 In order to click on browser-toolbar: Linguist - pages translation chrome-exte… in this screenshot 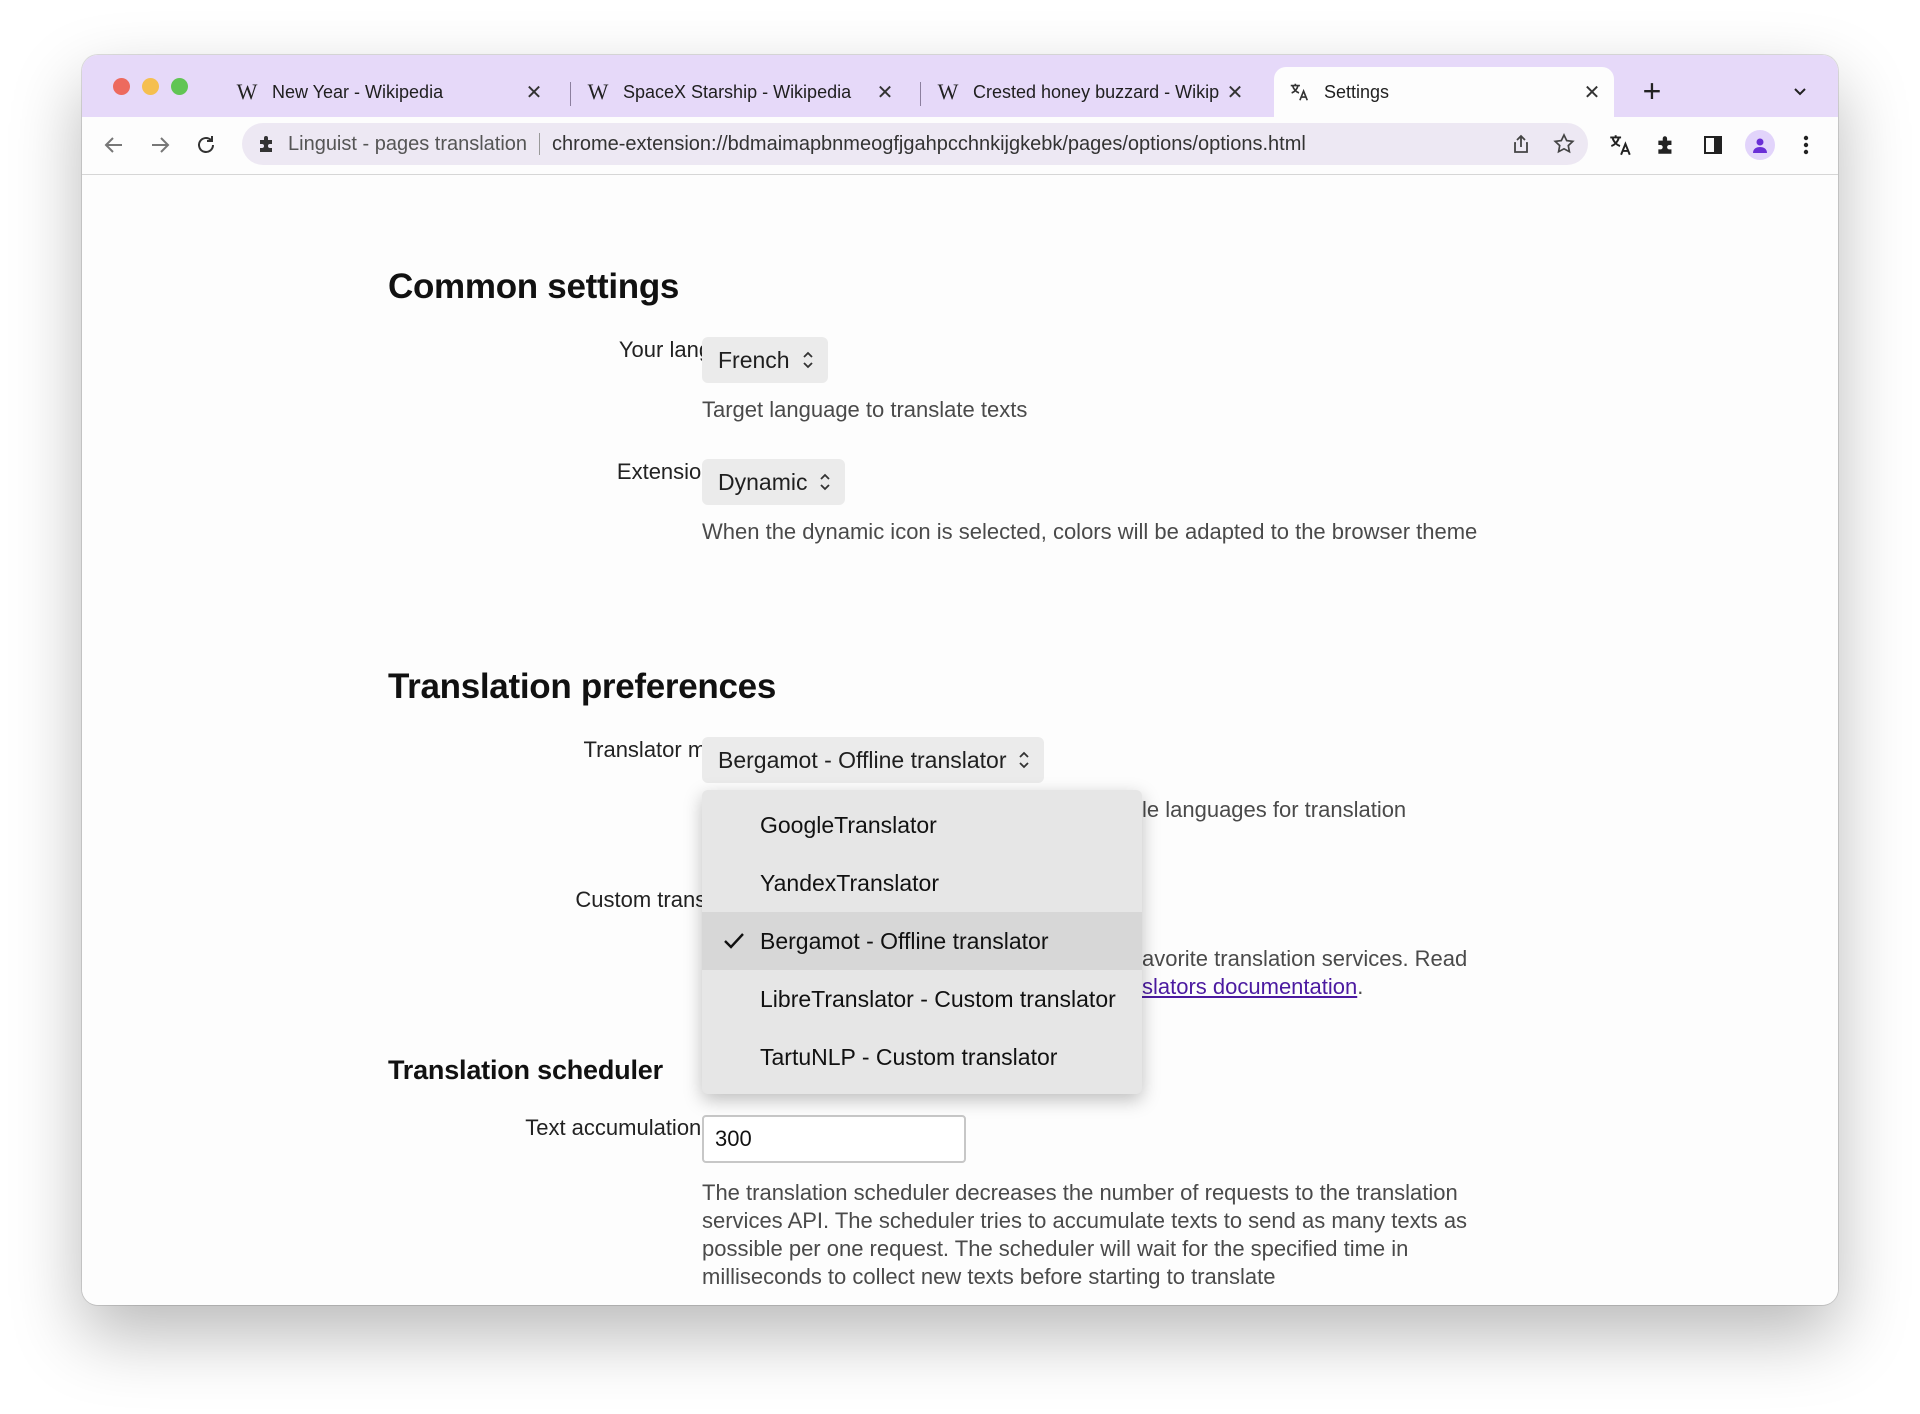, I will do `click(960, 146)`.